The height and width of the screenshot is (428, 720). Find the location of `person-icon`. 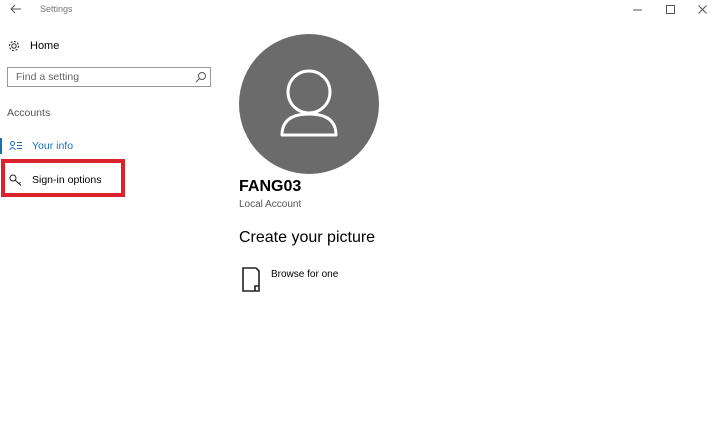

person-icon is located at coordinates (309, 103).